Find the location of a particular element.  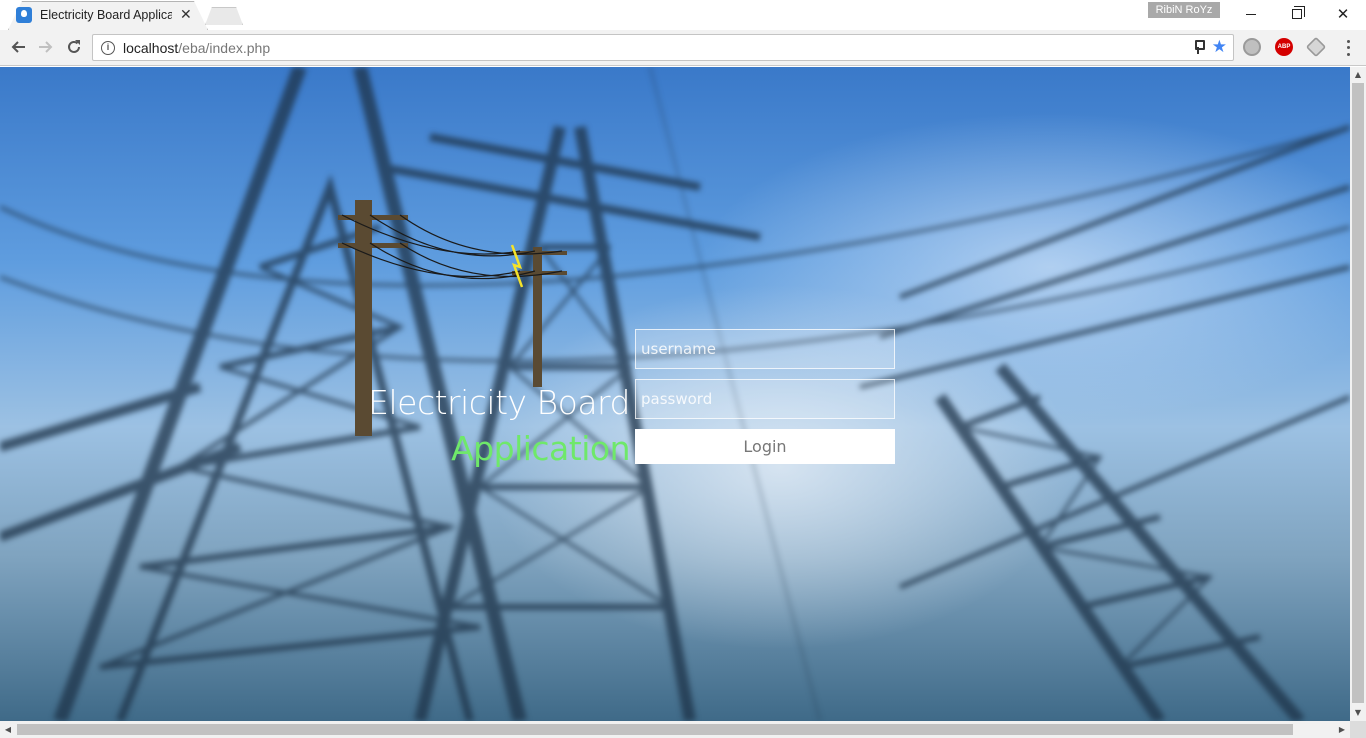

cube-icon is located at coordinates (1316, 47).